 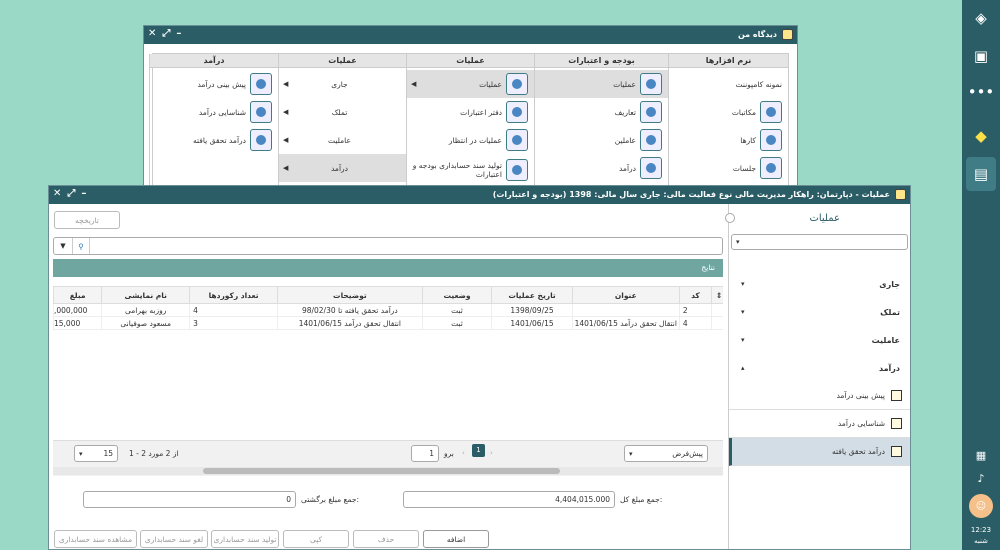 I want to click on menu-column-operation-types: عملیات جاری ◀ تملک ◀ عاملیت ◀ درآمد ◀, so click(x=342, y=121).